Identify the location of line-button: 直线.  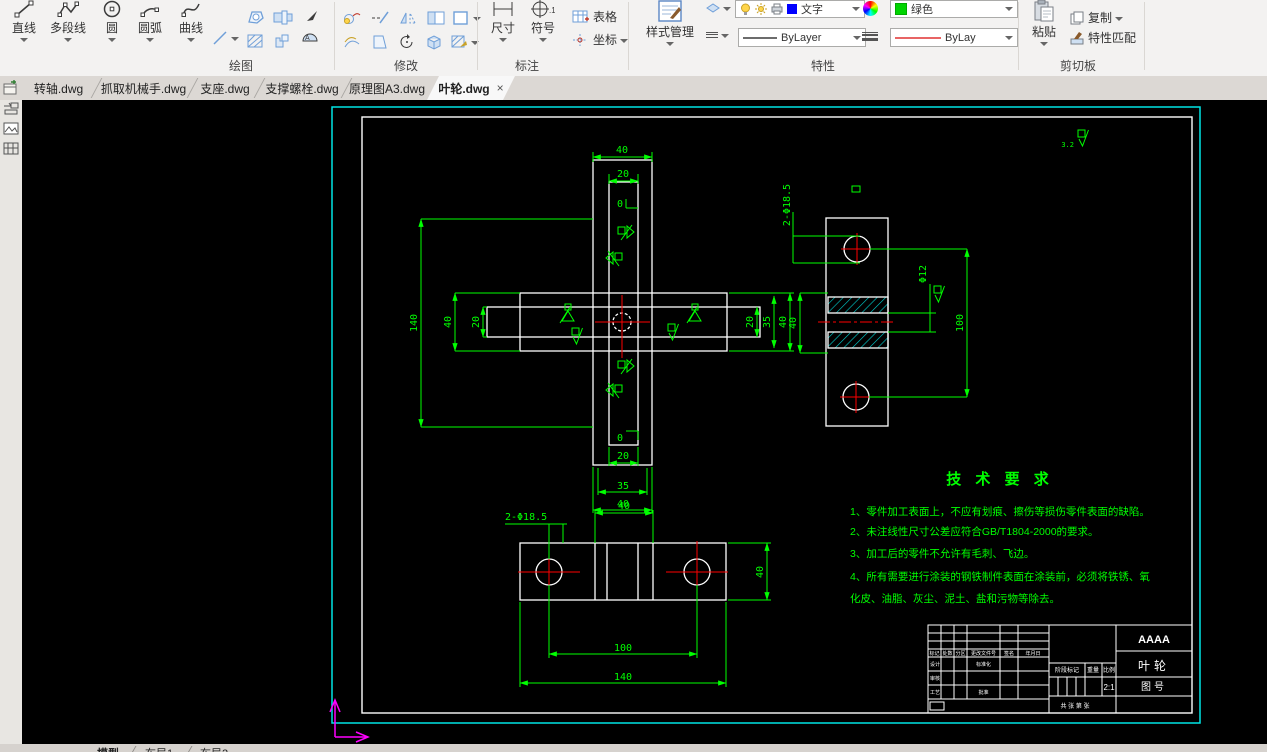
(24, 21).